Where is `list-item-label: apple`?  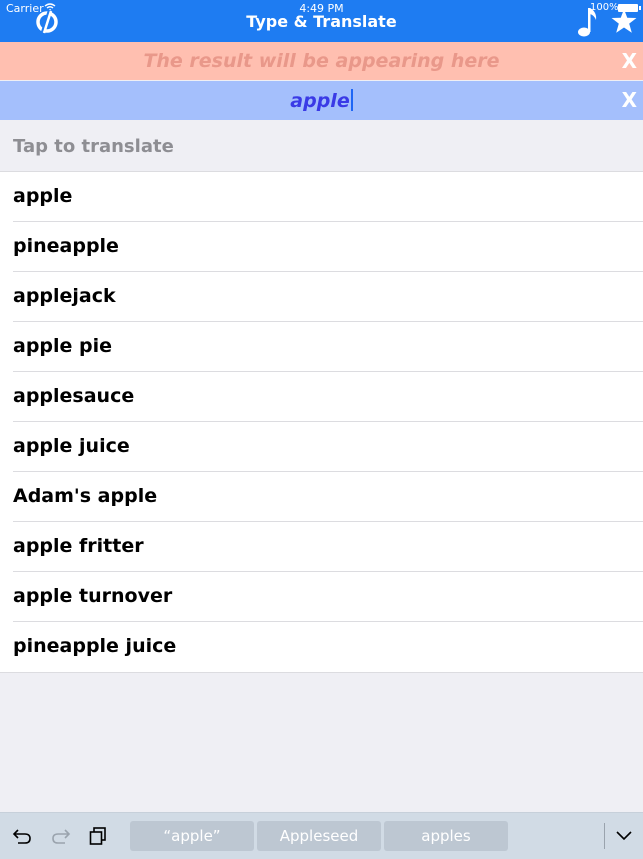 list-item-label: apple is located at coordinates (43, 196).